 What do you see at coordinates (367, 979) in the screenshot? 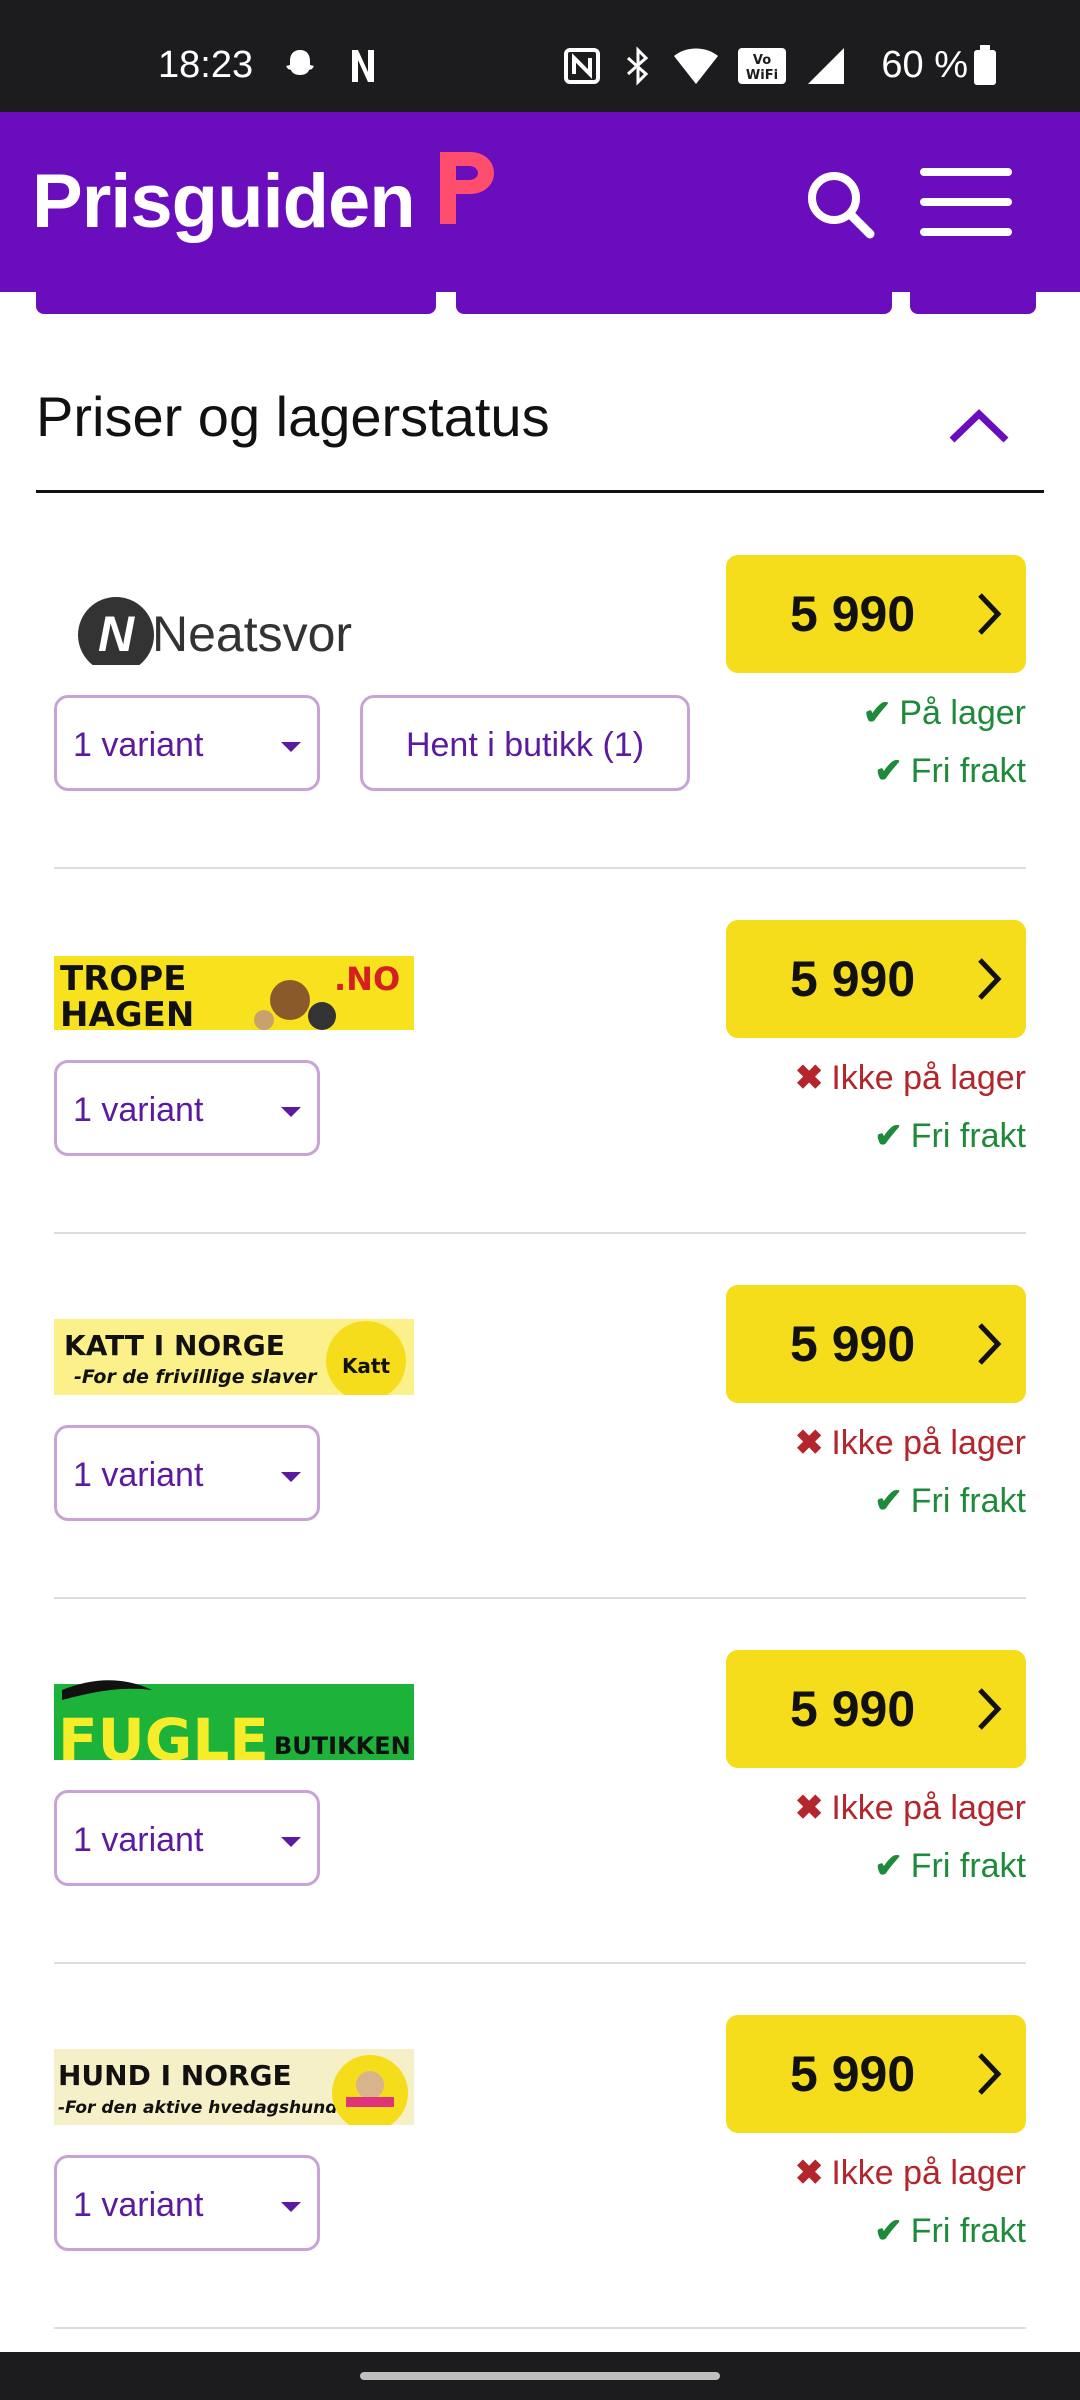
I see `svg-text: .NO` at bounding box center [367, 979].